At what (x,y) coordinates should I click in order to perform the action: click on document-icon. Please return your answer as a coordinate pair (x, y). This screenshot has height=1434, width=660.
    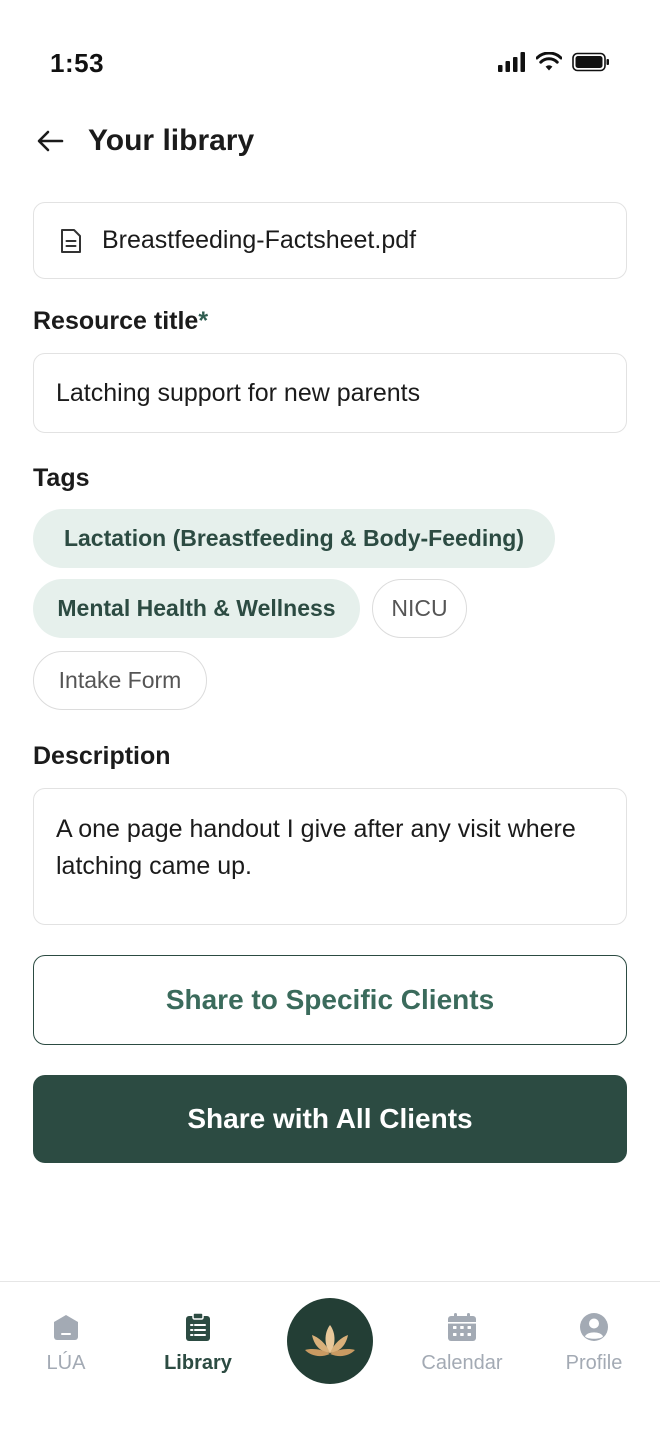
    Looking at the image, I should click on (71, 241).